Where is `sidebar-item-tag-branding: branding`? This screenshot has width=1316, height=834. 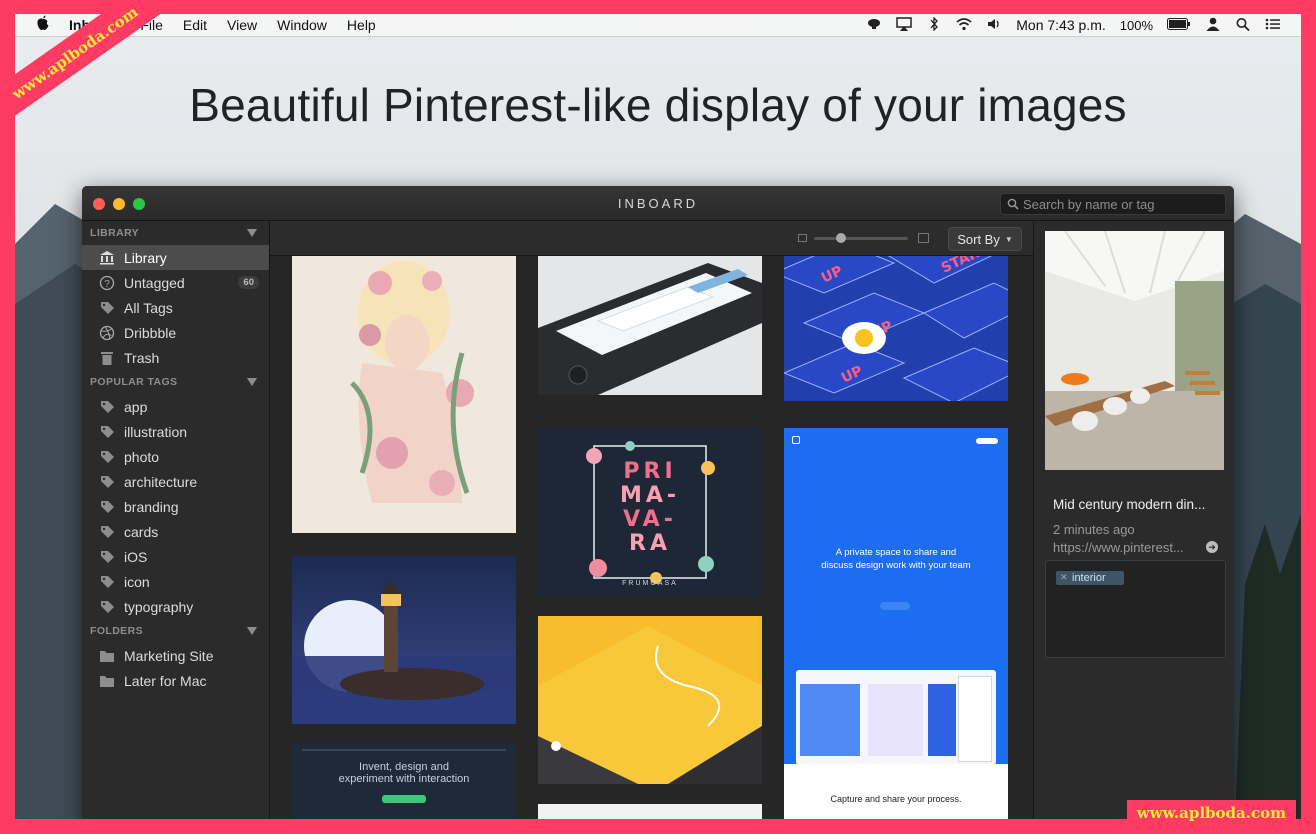 sidebar-item-tag-branding: branding is located at coordinates (175, 506).